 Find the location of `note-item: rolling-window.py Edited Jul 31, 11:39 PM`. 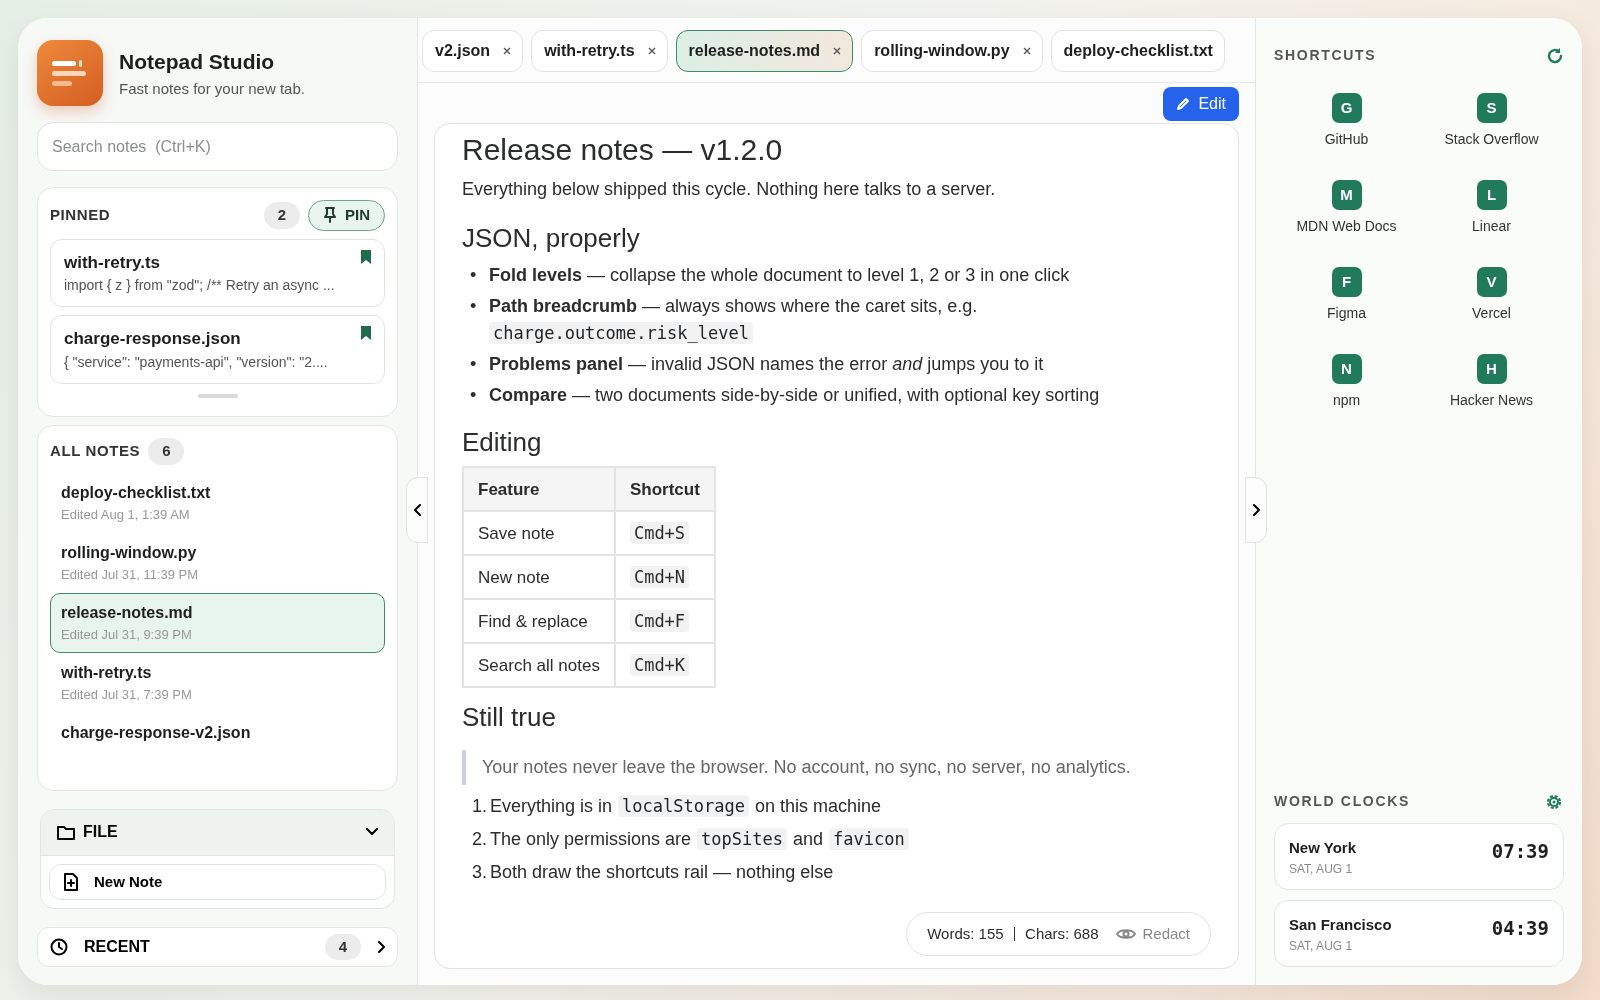

note-item: rolling-window.py Edited Jul 31, 11:39 PM is located at coordinates (217, 562).